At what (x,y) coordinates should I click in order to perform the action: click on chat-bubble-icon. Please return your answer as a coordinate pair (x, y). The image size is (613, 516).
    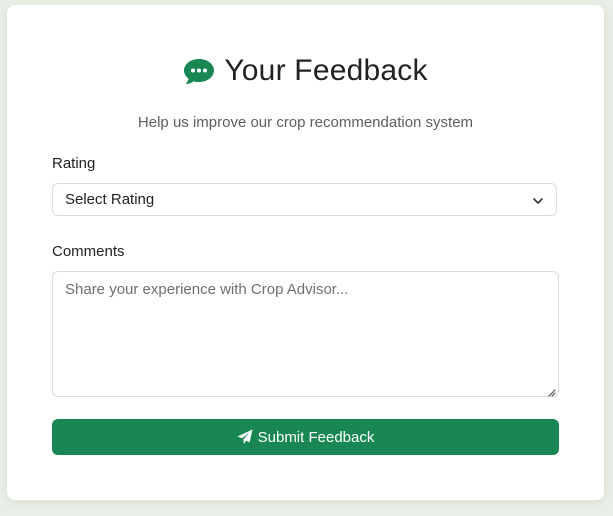
    Looking at the image, I should click on (199, 71).